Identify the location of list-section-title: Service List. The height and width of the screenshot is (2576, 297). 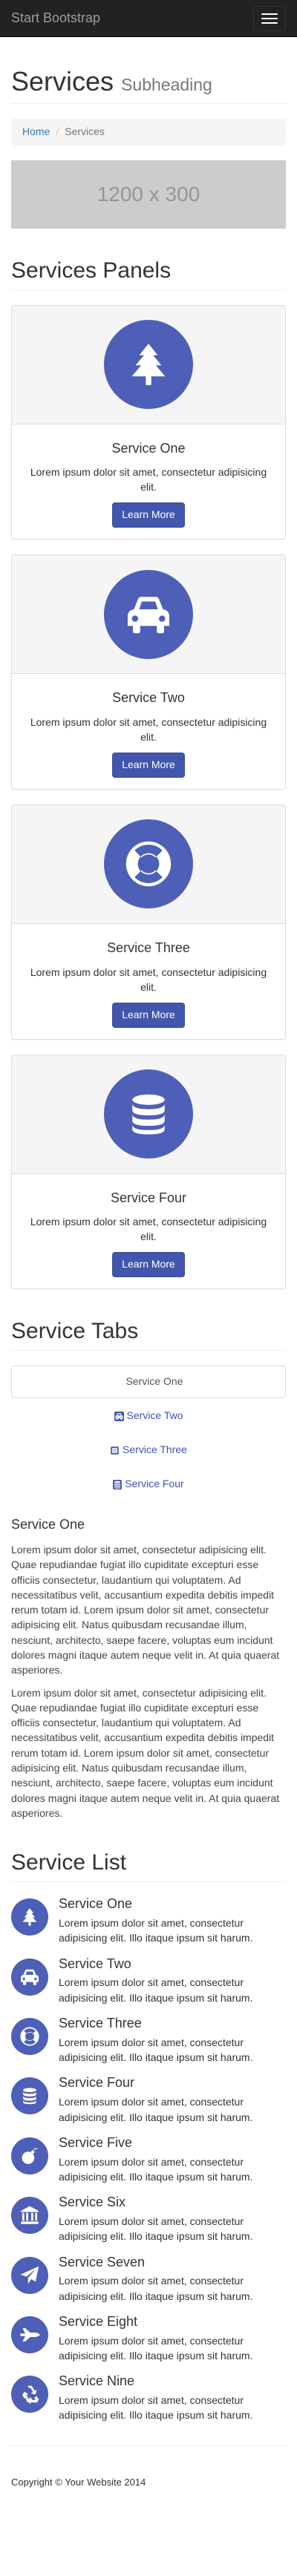
(69, 1863).